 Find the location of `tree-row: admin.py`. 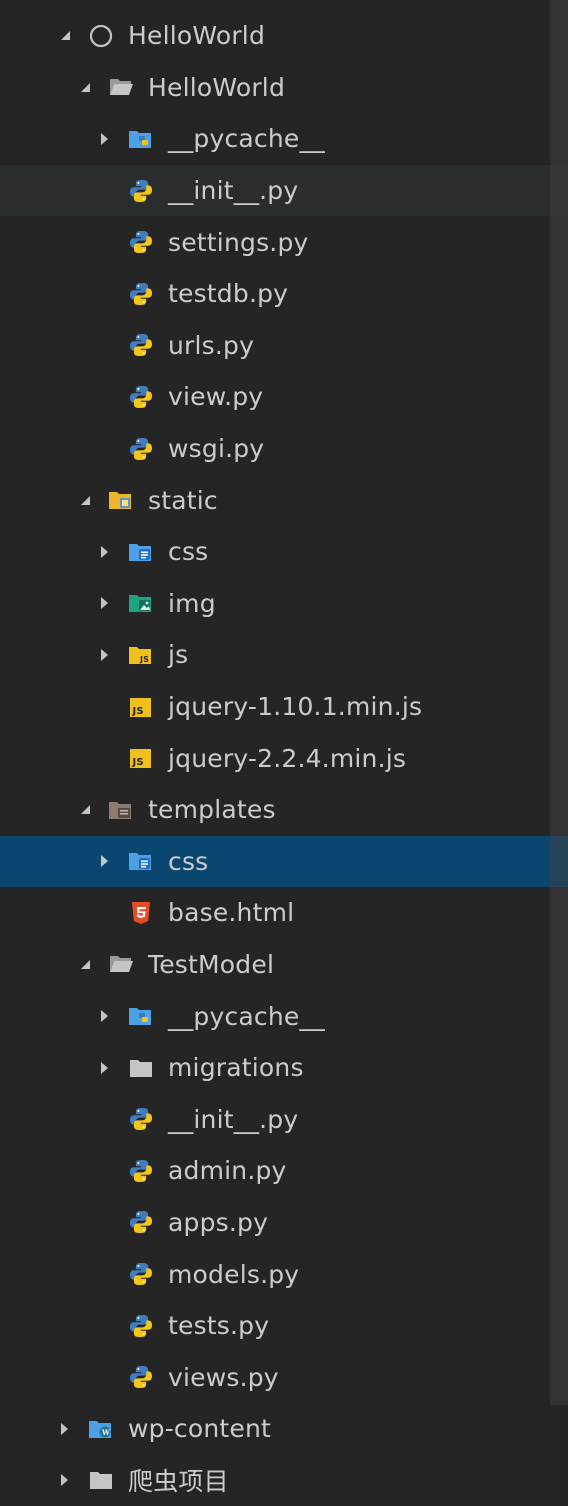

tree-row: admin.py is located at coordinates (284, 1171).